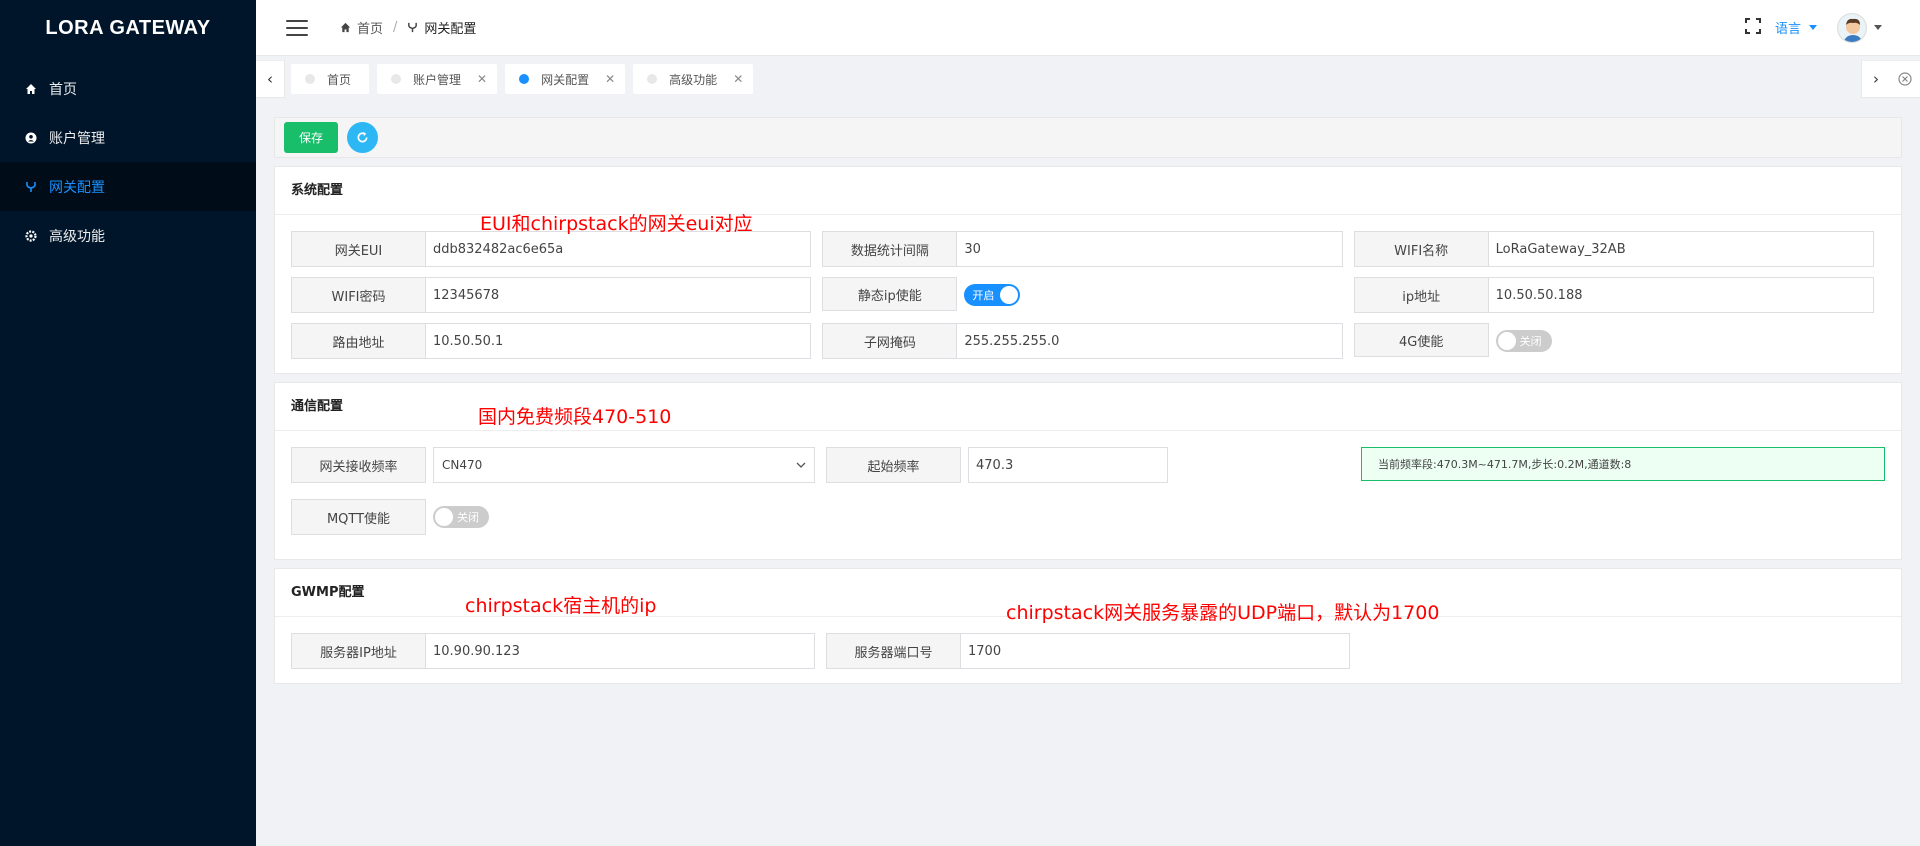 The width and height of the screenshot is (1920, 846). What do you see at coordinates (1681, 249) in the screenshot?
I see `wifi-name-input: LoRaGateway_32AB` at bounding box center [1681, 249].